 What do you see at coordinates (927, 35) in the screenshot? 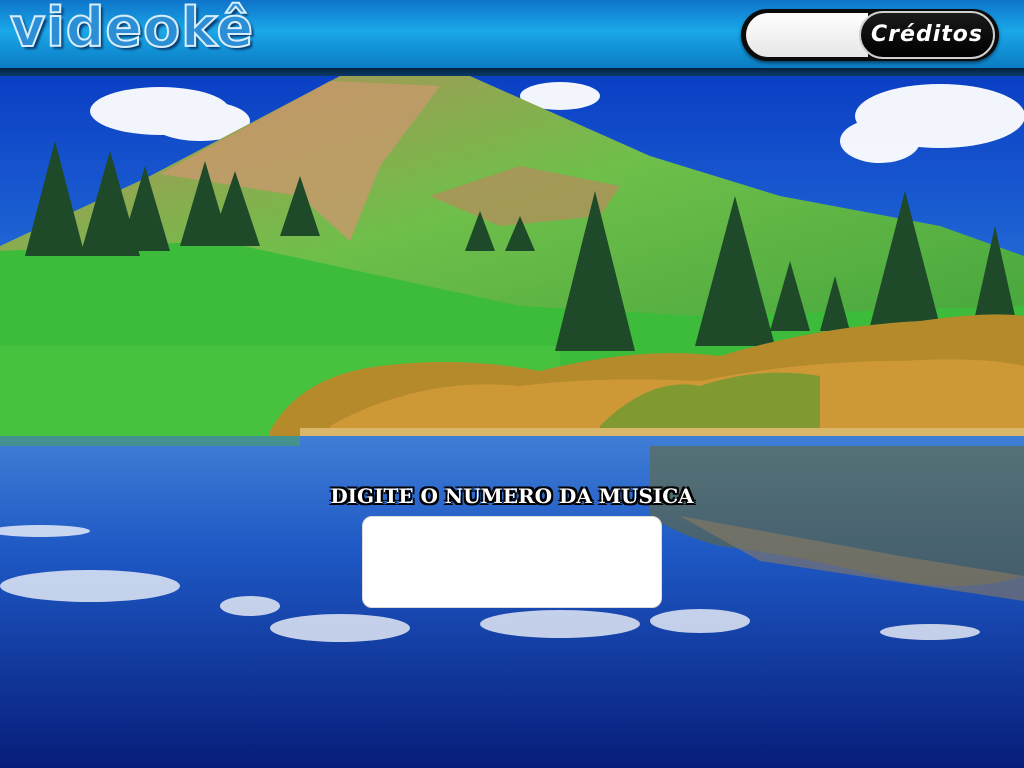
I see `credits-button: Créditos` at bounding box center [927, 35].